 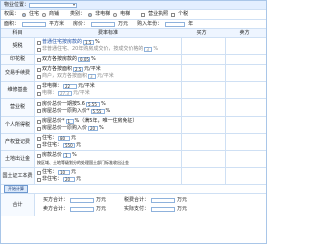 I want to click on row-rate-cell: 非电梯： 22 元/平米 电梯： 27.3 元/平米, so click(x=108, y=90).